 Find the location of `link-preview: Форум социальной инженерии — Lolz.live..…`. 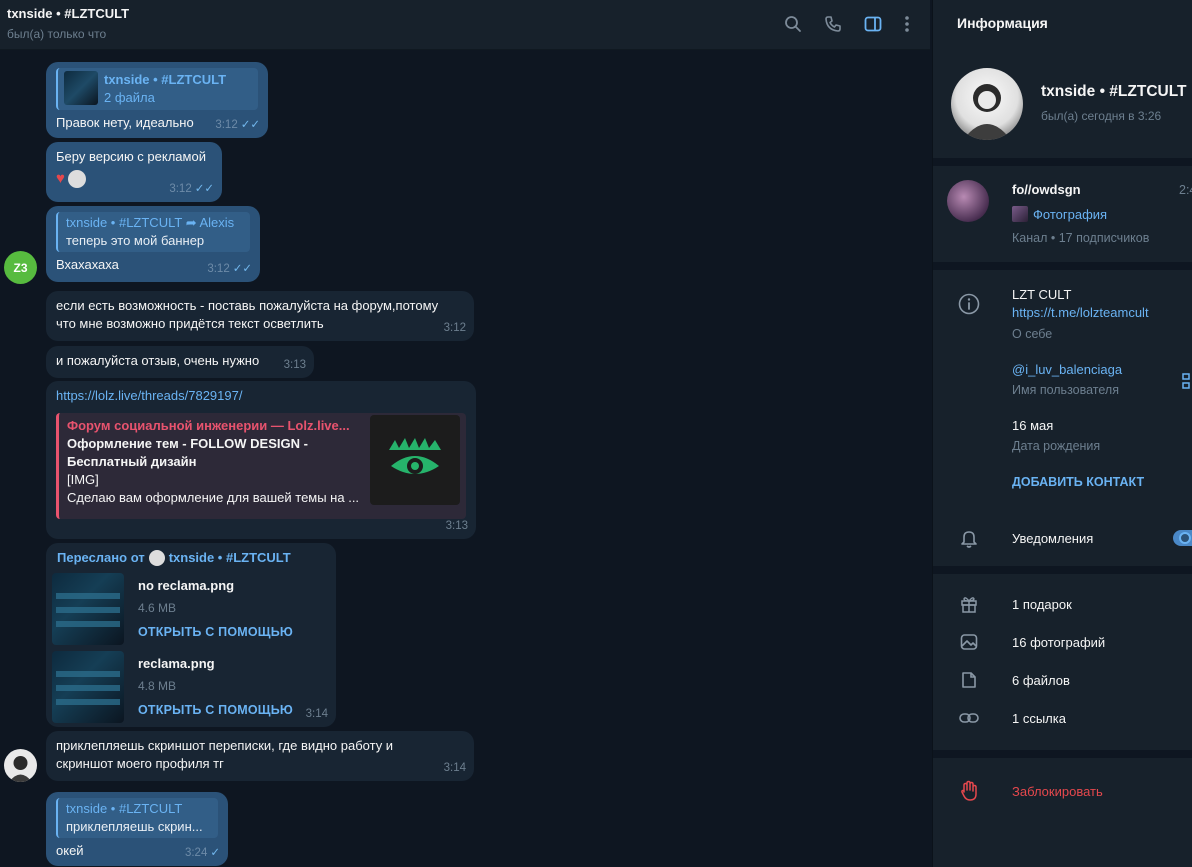

link-preview: Форум социальной инженерии — Lolz.live..… is located at coordinates (261, 466).